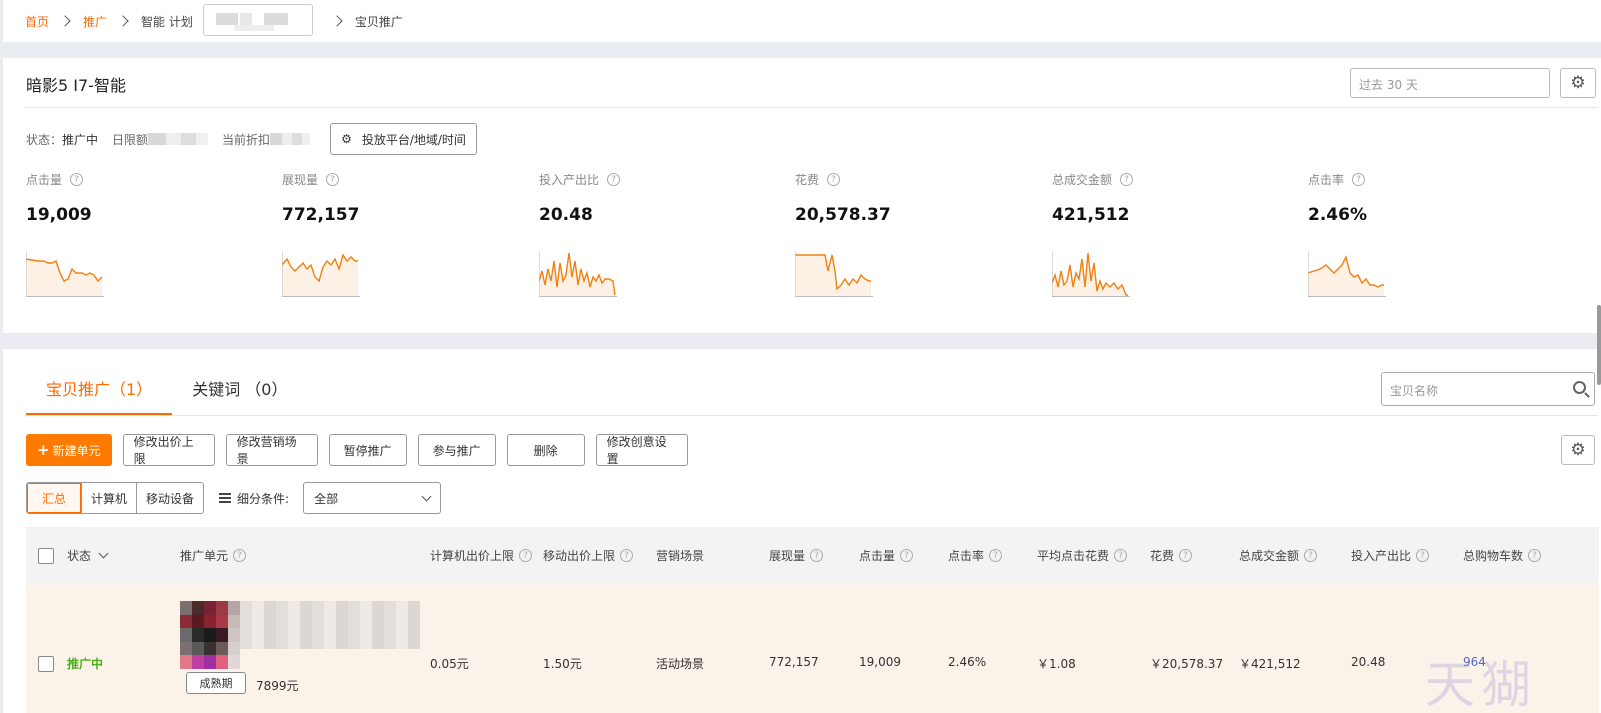 This screenshot has height=713, width=1601. I want to click on kpi-card: 花费? 20,578.37, so click(915, 234).